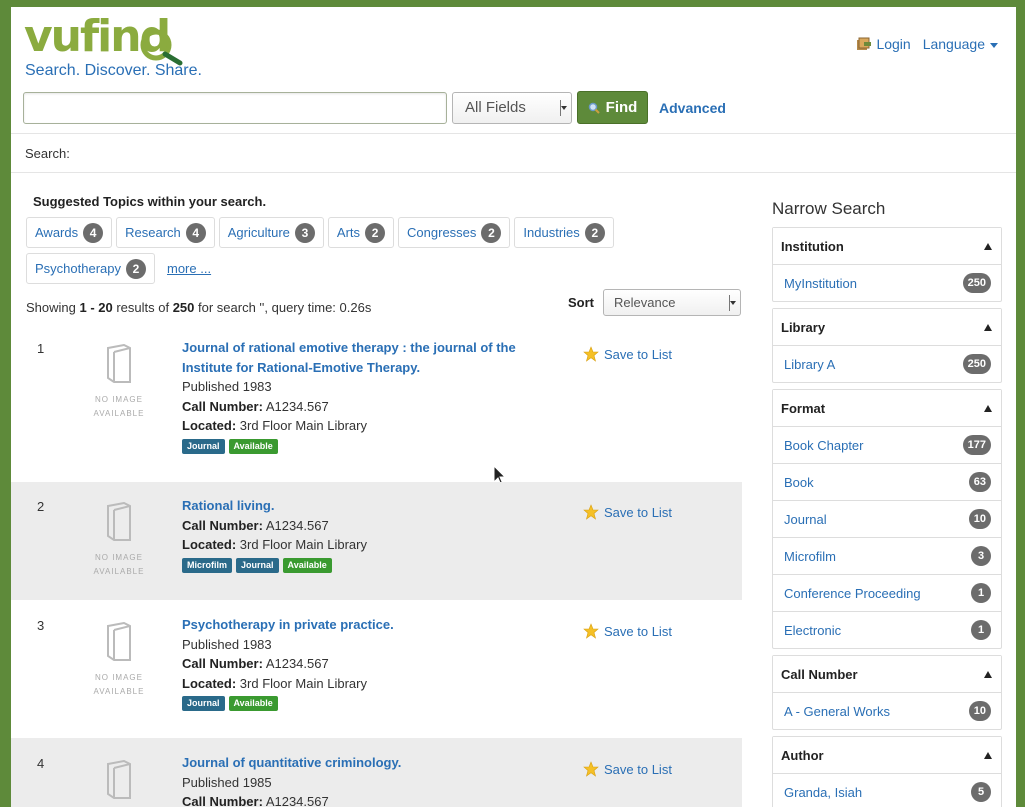  What do you see at coordinates (235, 107) in the screenshot?
I see `search-input` at bounding box center [235, 107].